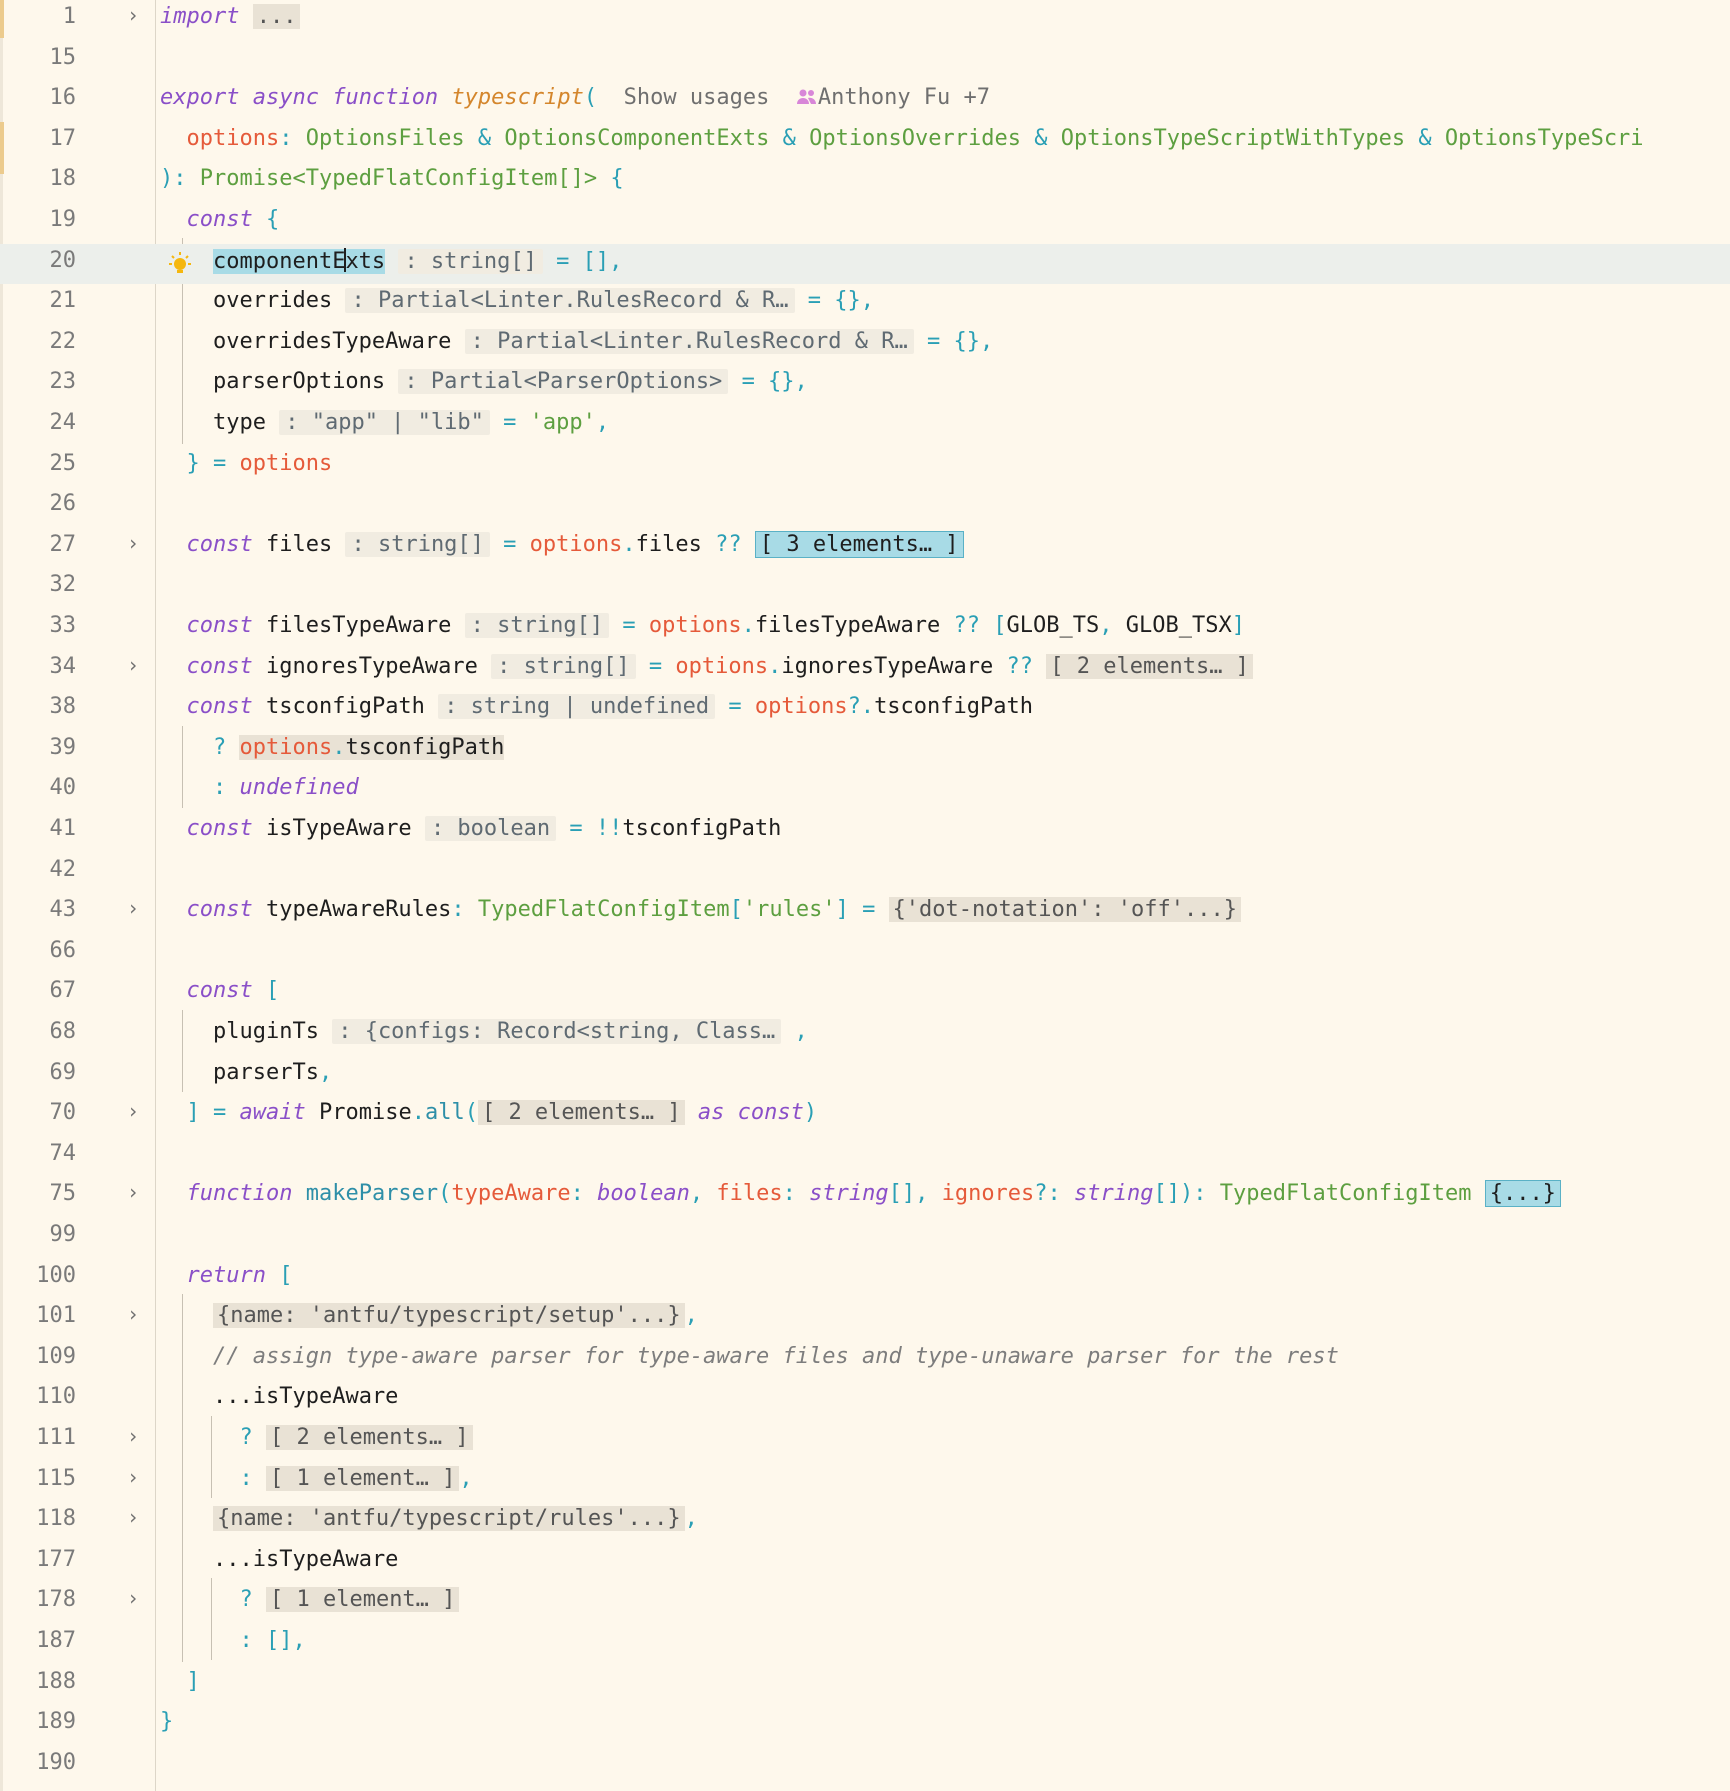 Image resolution: width=1730 pixels, height=1791 pixels. What do you see at coordinates (38, 1356) in the screenshot?
I see `line-number: 109` at bounding box center [38, 1356].